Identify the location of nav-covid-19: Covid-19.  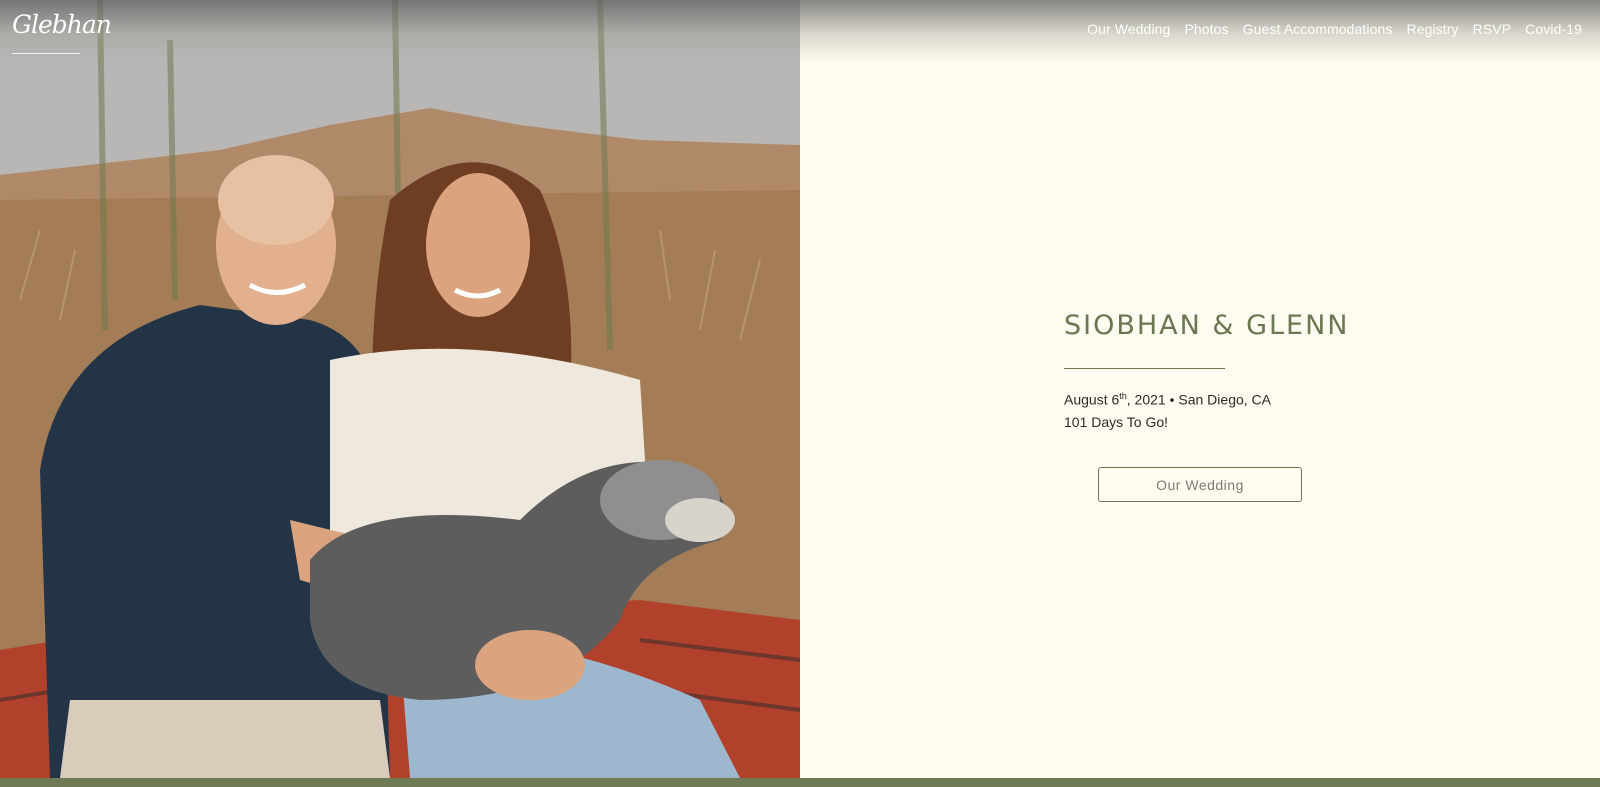
(1553, 29).